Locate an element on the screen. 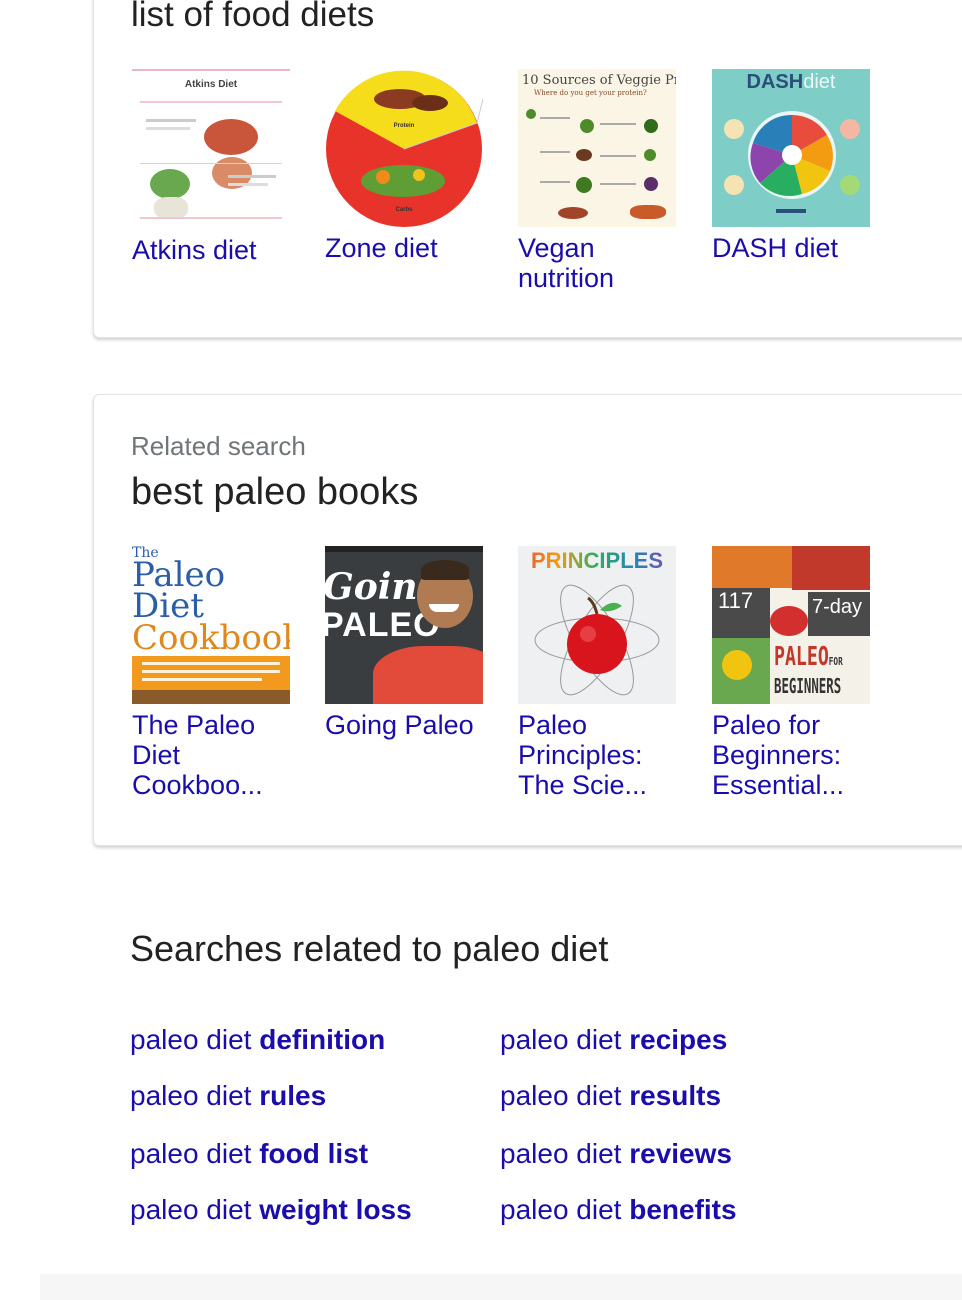  related-search-rules-link: paleo diet rules is located at coordinates (228, 1096).